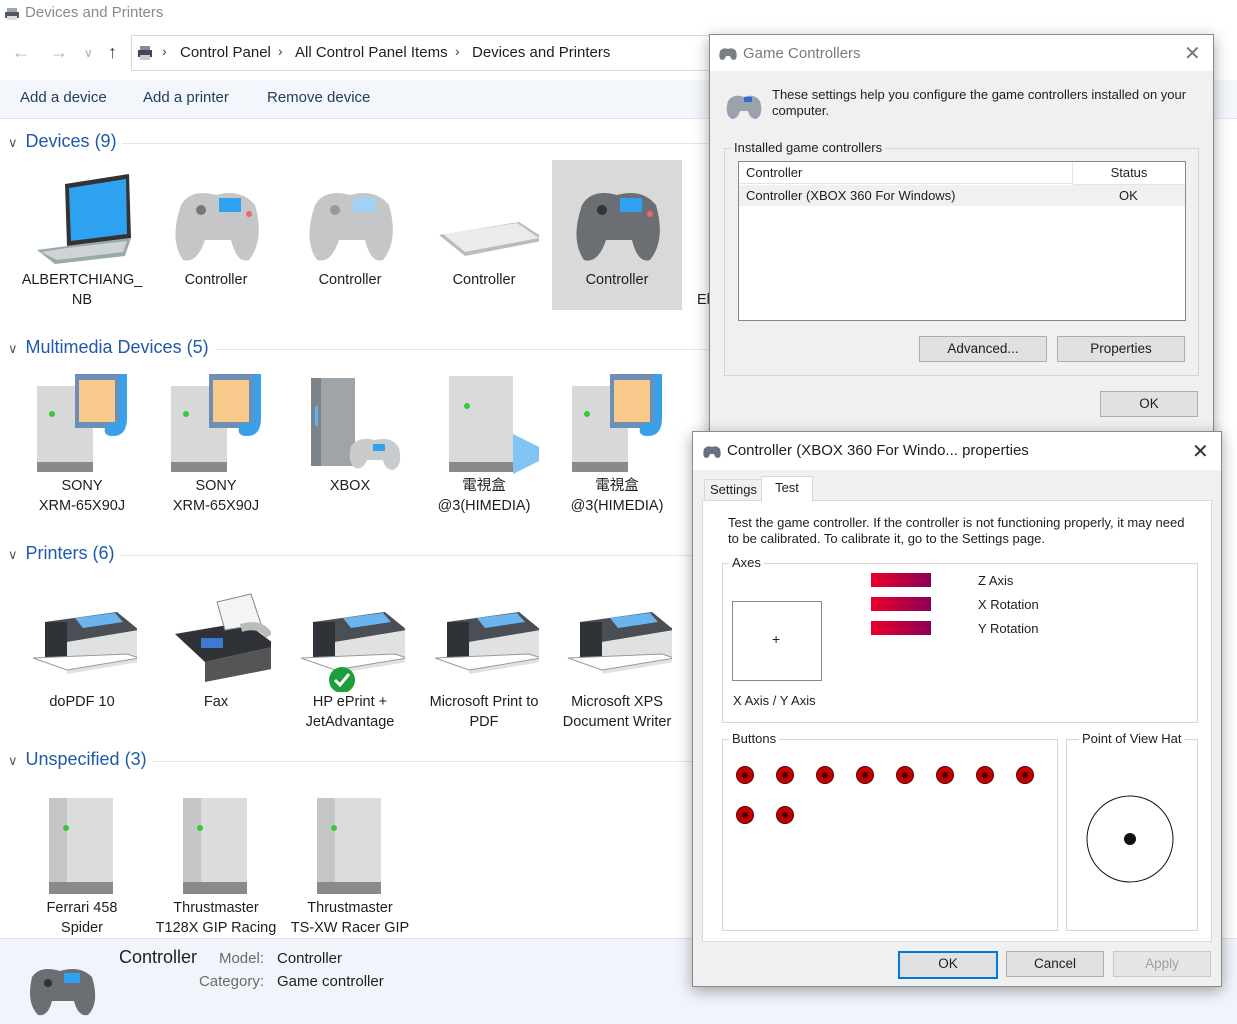 The image size is (1237, 1024). What do you see at coordinates (906, 173) in the screenshot?
I see `column-header-controller: Controller` at bounding box center [906, 173].